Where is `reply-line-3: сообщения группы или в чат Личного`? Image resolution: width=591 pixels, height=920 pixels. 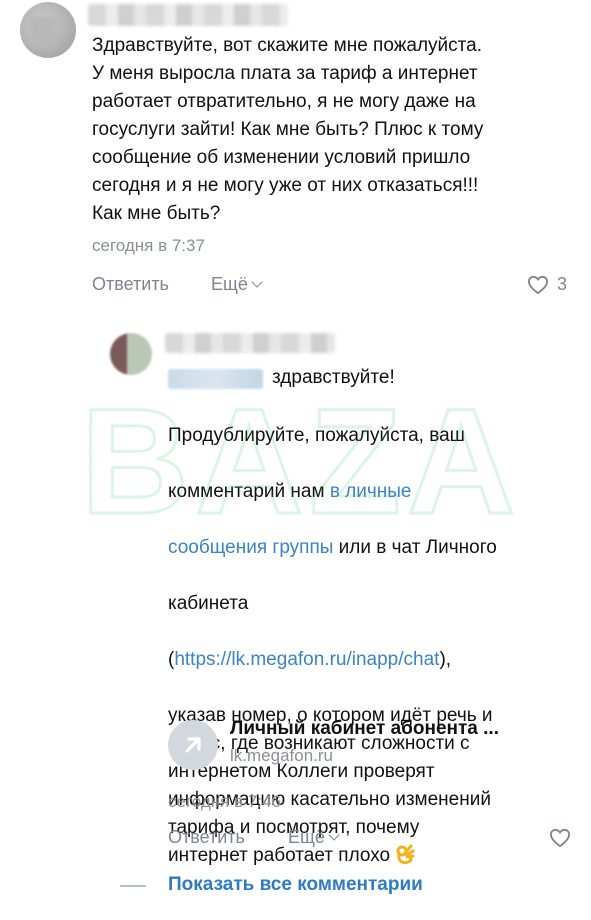 reply-line-3: сообщения группы или в чат Личного is located at coordinates (373, 548).